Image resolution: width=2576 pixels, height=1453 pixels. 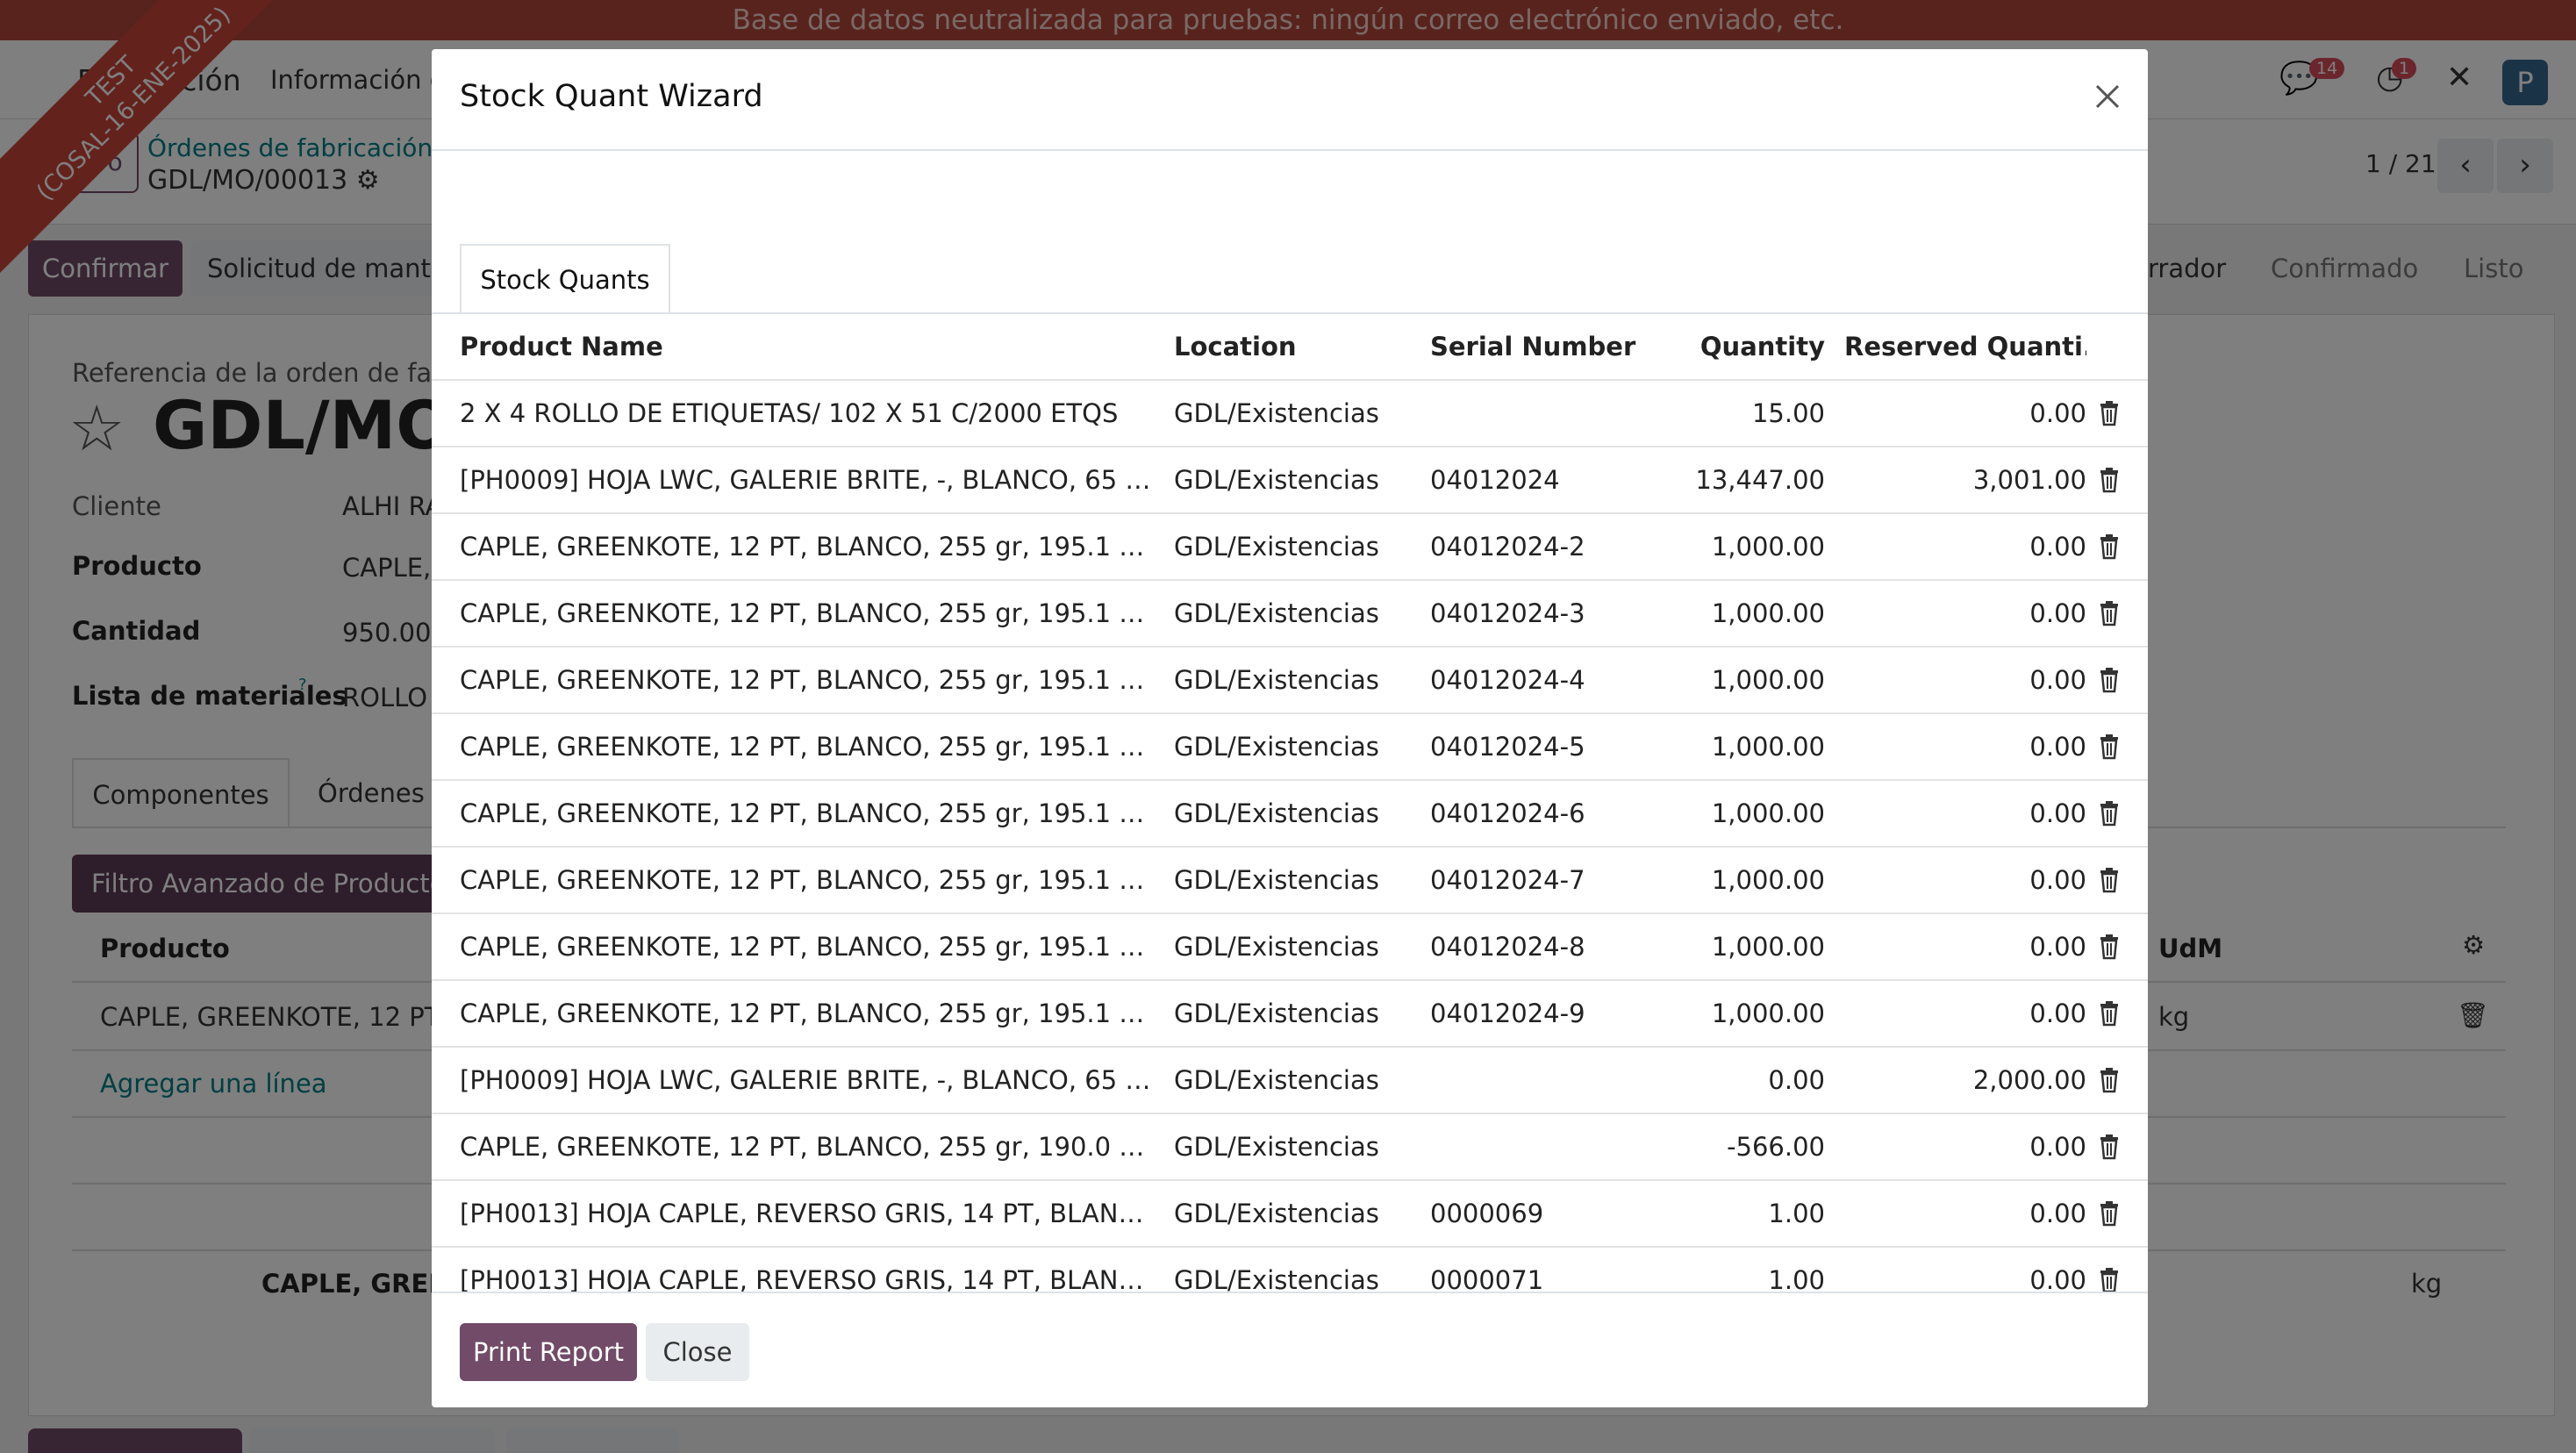 What do you see at coordinates (1539, 880) in the screenshot?
I see `cell-serial-number: 04012024-7` at bounding box center [1539, 880].